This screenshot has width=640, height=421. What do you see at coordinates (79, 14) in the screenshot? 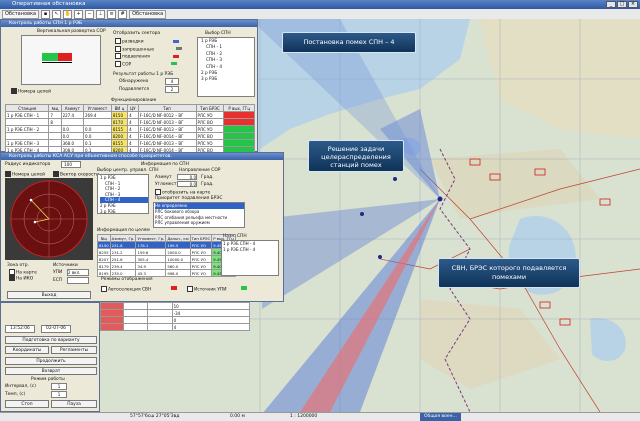
I see `zoom-in-icon: +` at bounding box center [79, 14].